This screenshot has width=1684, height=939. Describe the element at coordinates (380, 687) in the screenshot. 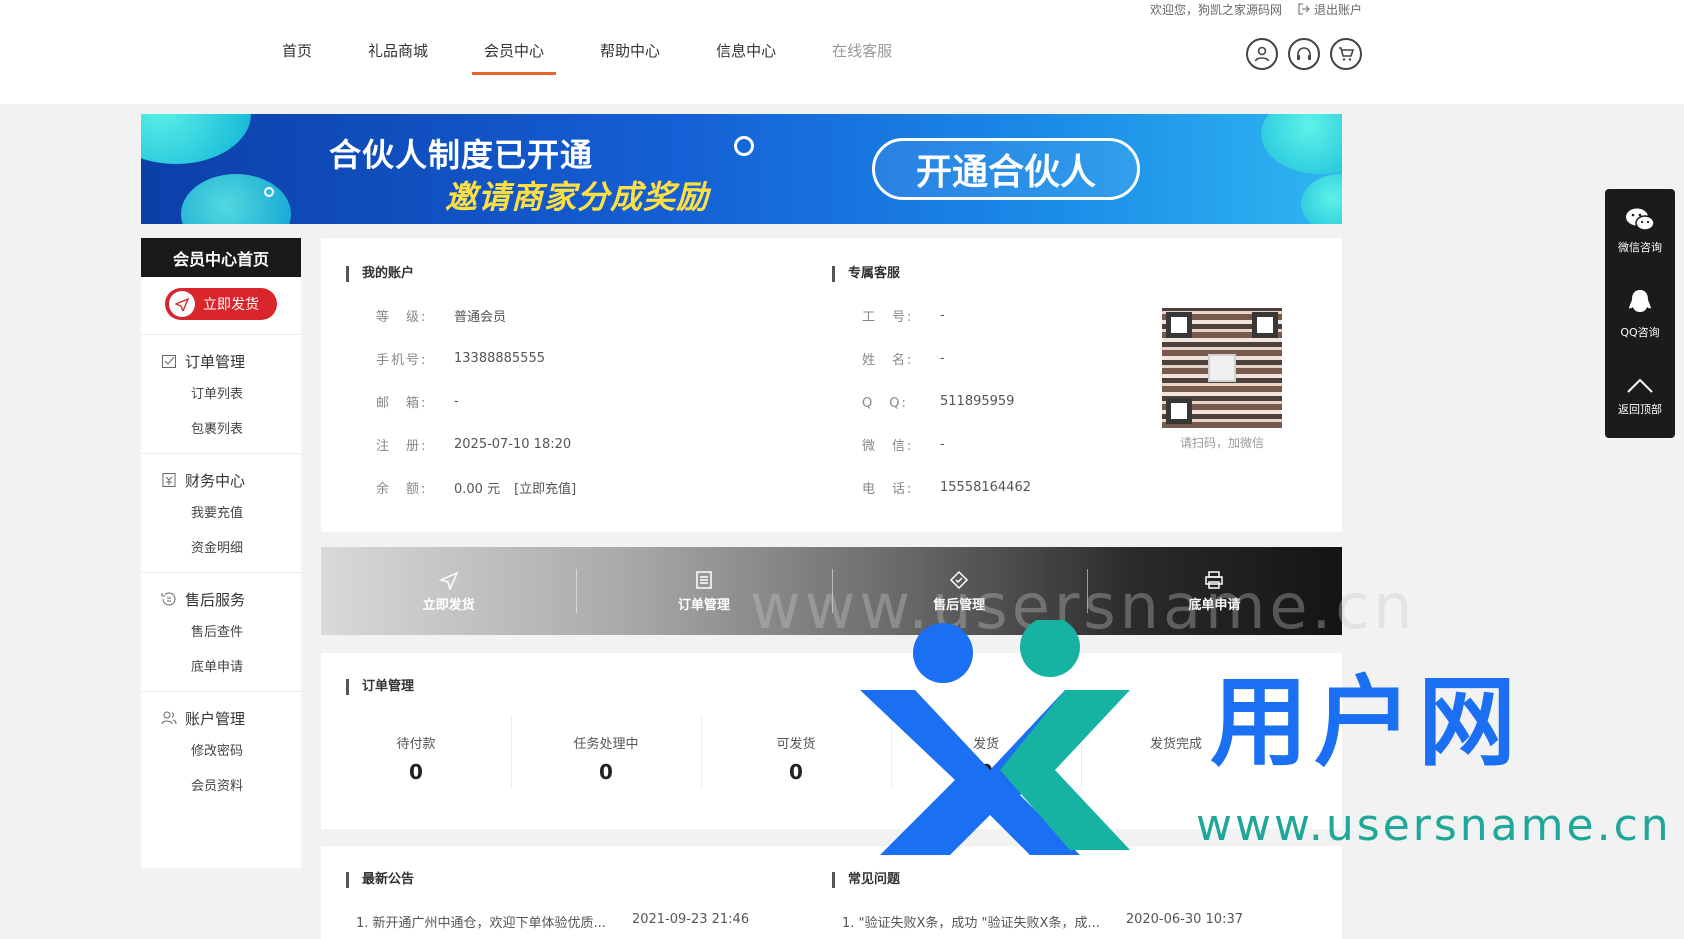

I see `section-title: 订单管理` at that location.